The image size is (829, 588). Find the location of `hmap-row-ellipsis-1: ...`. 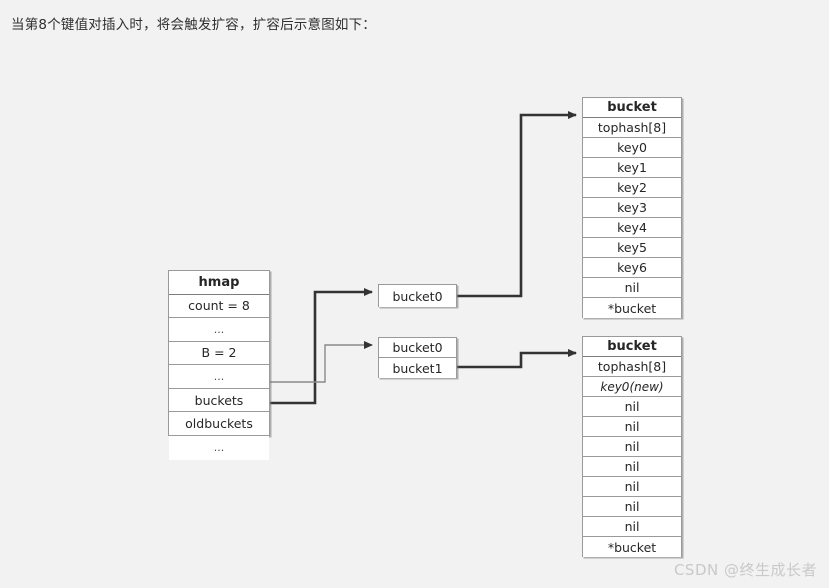

hmap-row-ellipsis-1: ... is located at coordinates (219, 330).